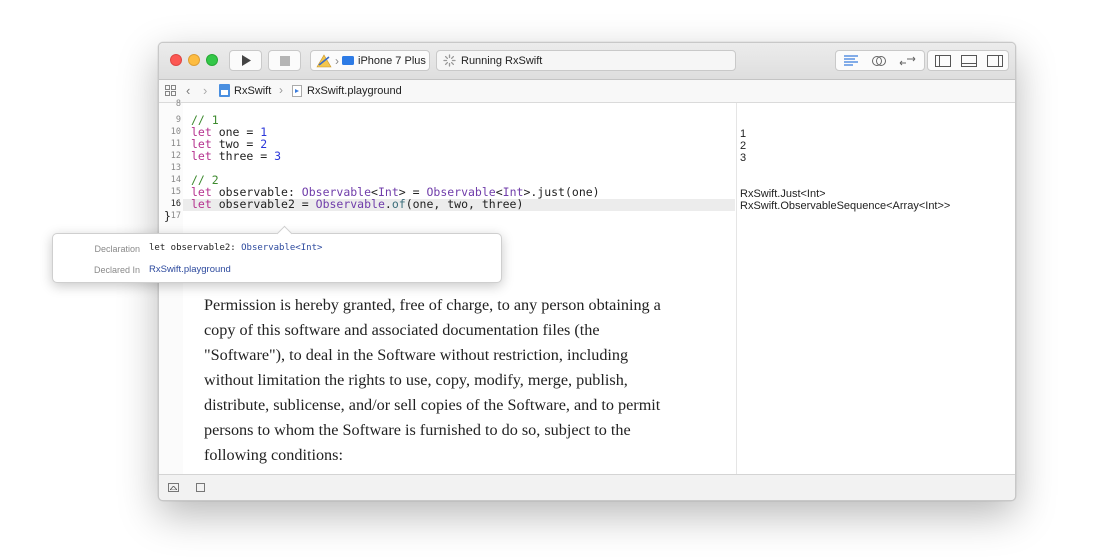 The image size is (1104, 560). I want to click on line-number-gutter: 8 9 10 11 12 13 14 15 16 17, so click(171, 286).